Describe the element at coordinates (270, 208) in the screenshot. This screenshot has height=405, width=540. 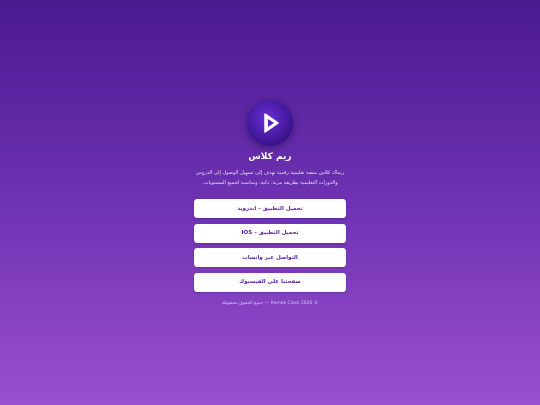
I see `download-android-button: تحميل التطبيق – اندرويد` at that location.